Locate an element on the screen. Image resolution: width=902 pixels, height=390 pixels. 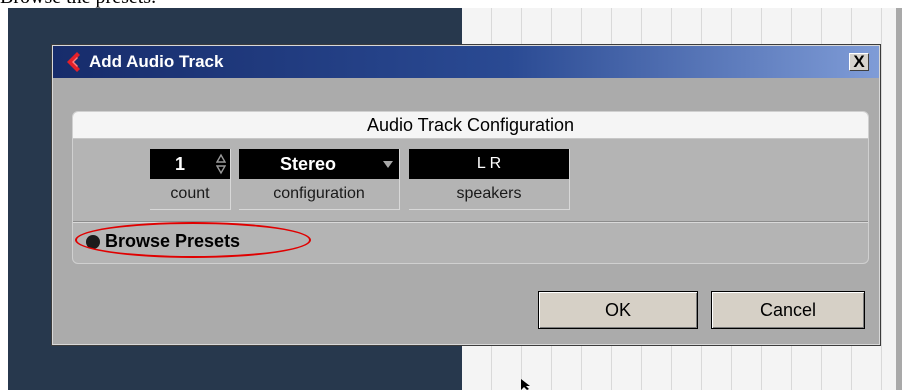
close-button: X is located at coordinates (859, 61).